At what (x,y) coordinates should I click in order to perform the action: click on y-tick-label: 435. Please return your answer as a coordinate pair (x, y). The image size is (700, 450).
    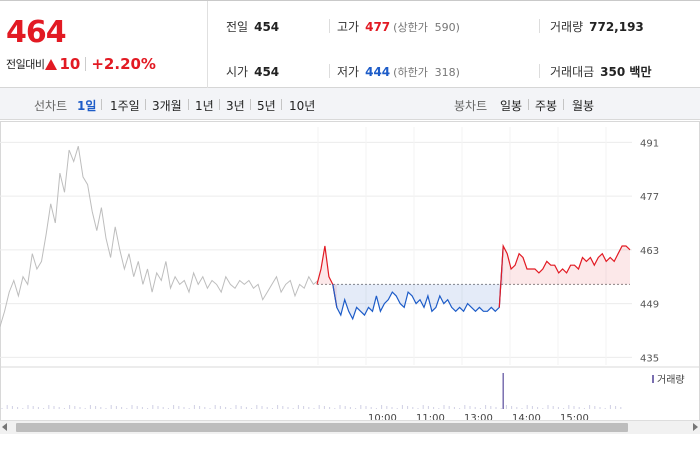
    Looking at the image, I should click on (649, 358).